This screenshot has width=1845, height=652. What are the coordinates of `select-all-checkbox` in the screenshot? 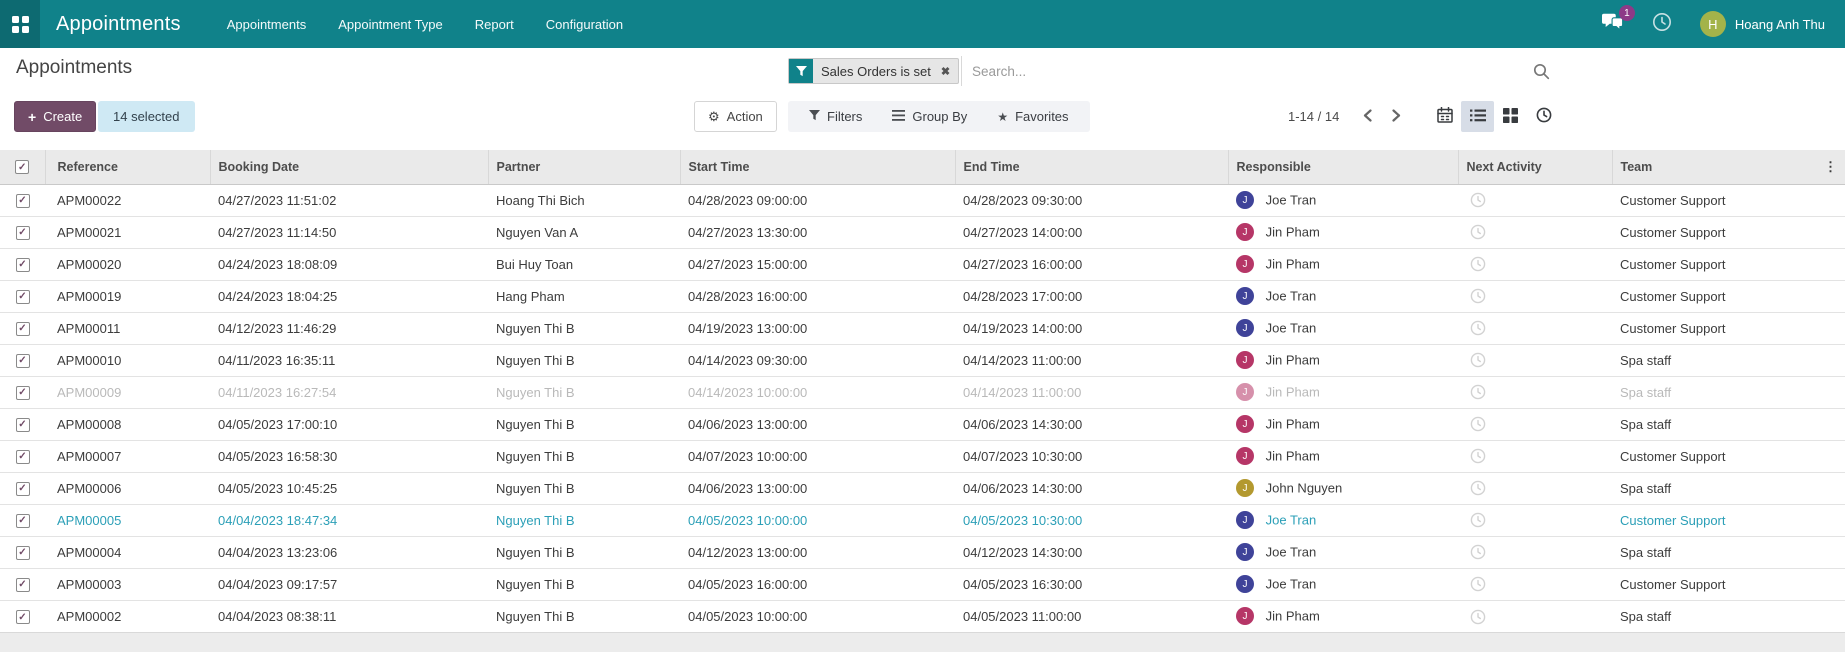 It's located at (22, 167).